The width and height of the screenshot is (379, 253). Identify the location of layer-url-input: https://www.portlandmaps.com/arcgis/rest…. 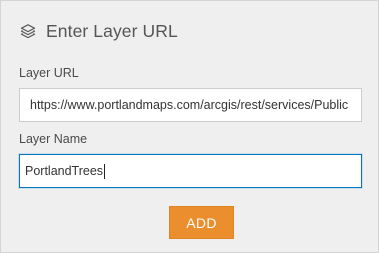
(190, 105).